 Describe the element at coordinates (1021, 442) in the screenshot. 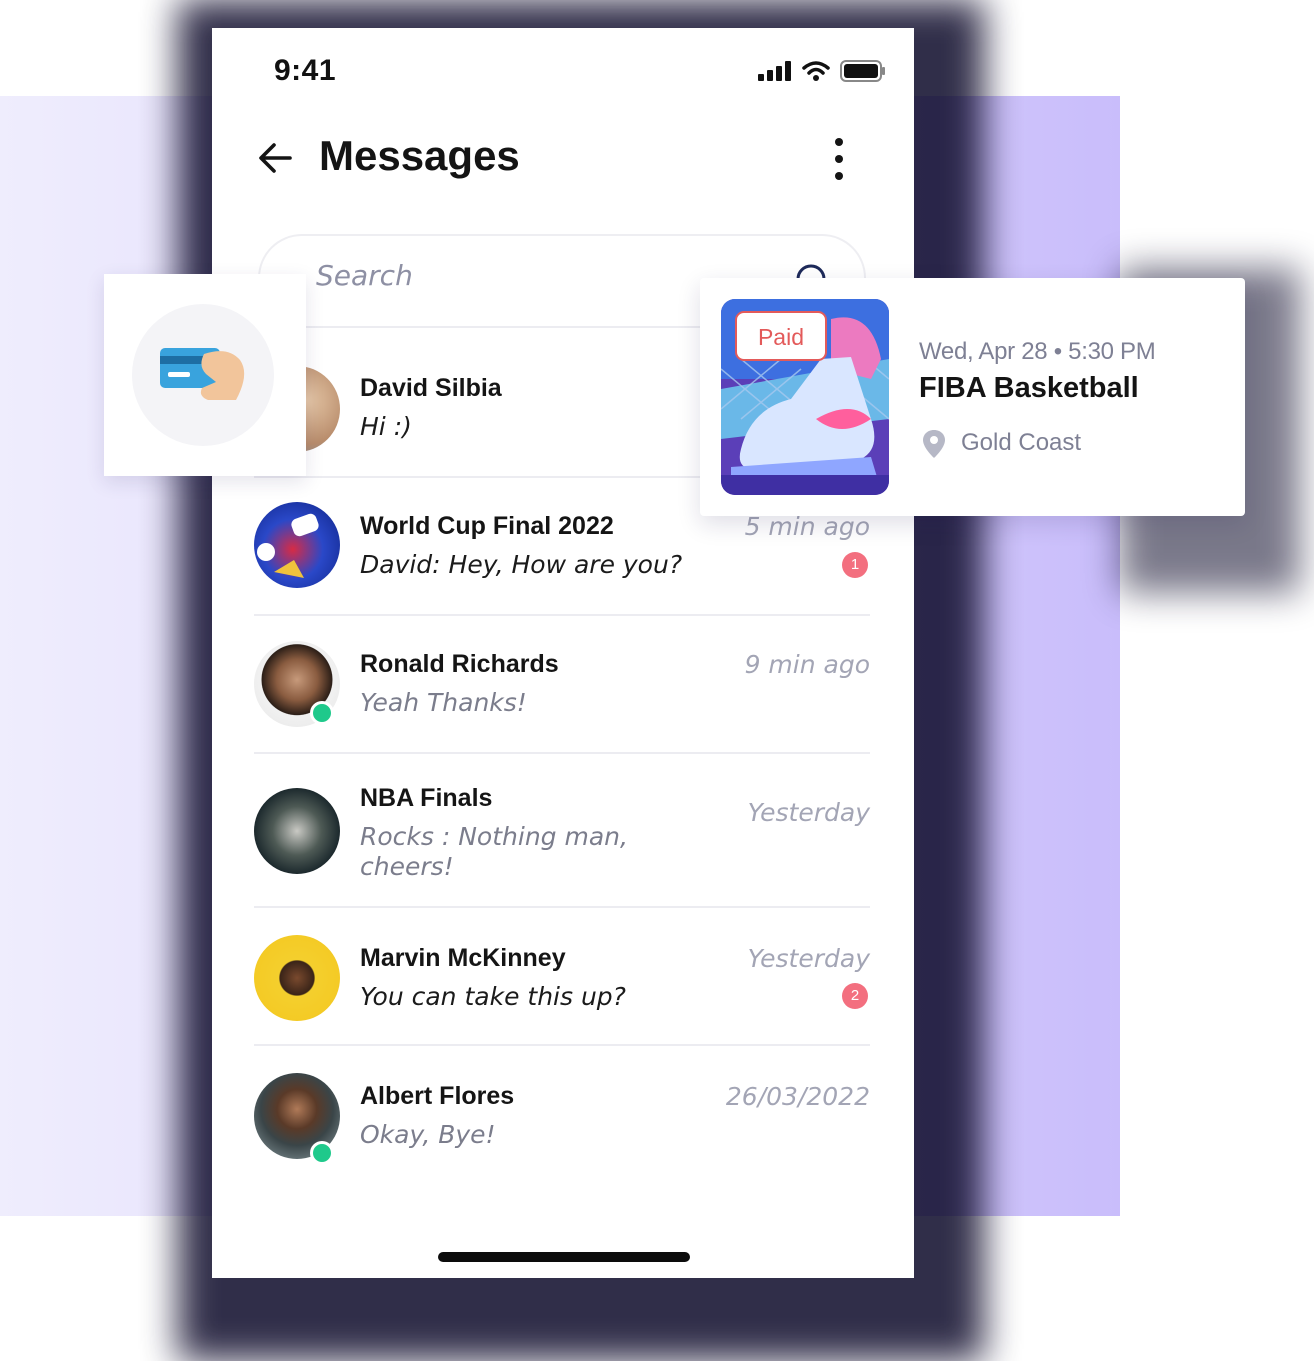

I see `event-location: Gold Coast` at that location.